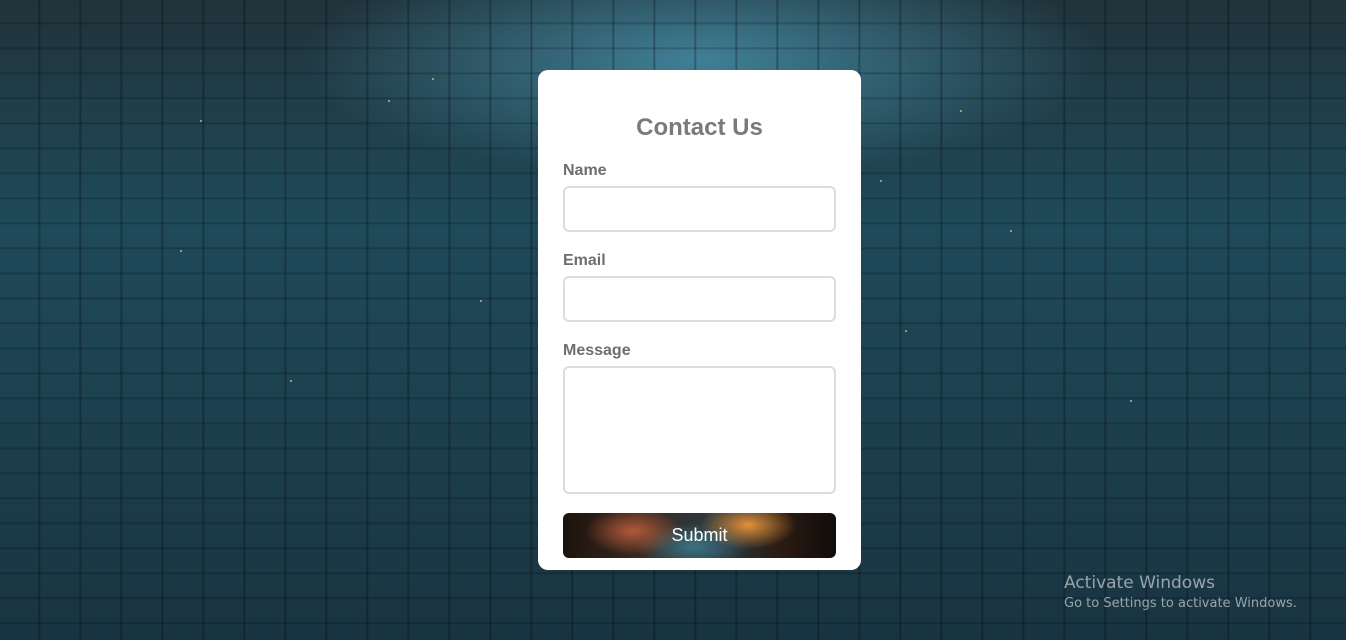  I want to click on name-label: Name, so click(585, 170).